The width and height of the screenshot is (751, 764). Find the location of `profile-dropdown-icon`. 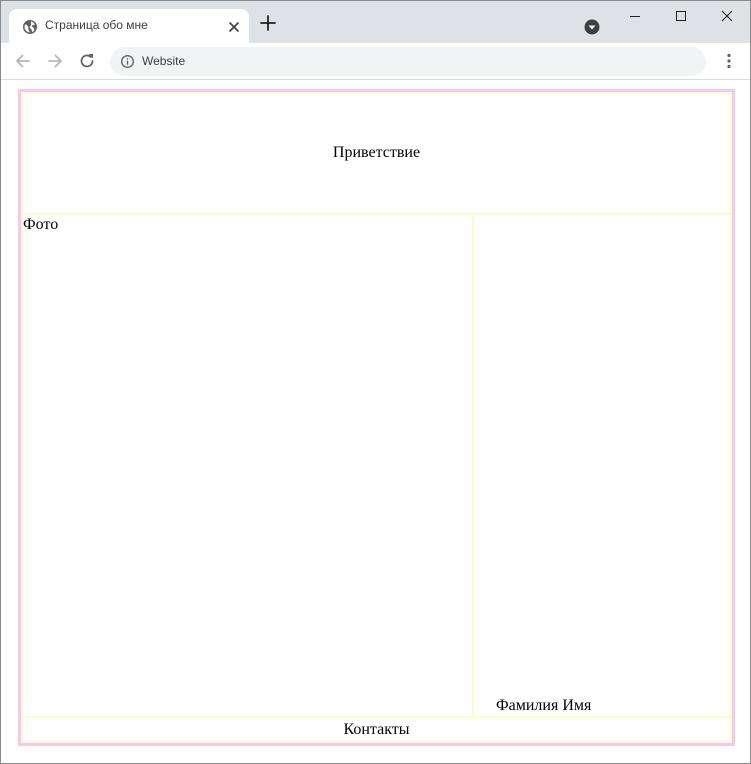

profile-dropdown-icon is located at coordinates (592, 27).